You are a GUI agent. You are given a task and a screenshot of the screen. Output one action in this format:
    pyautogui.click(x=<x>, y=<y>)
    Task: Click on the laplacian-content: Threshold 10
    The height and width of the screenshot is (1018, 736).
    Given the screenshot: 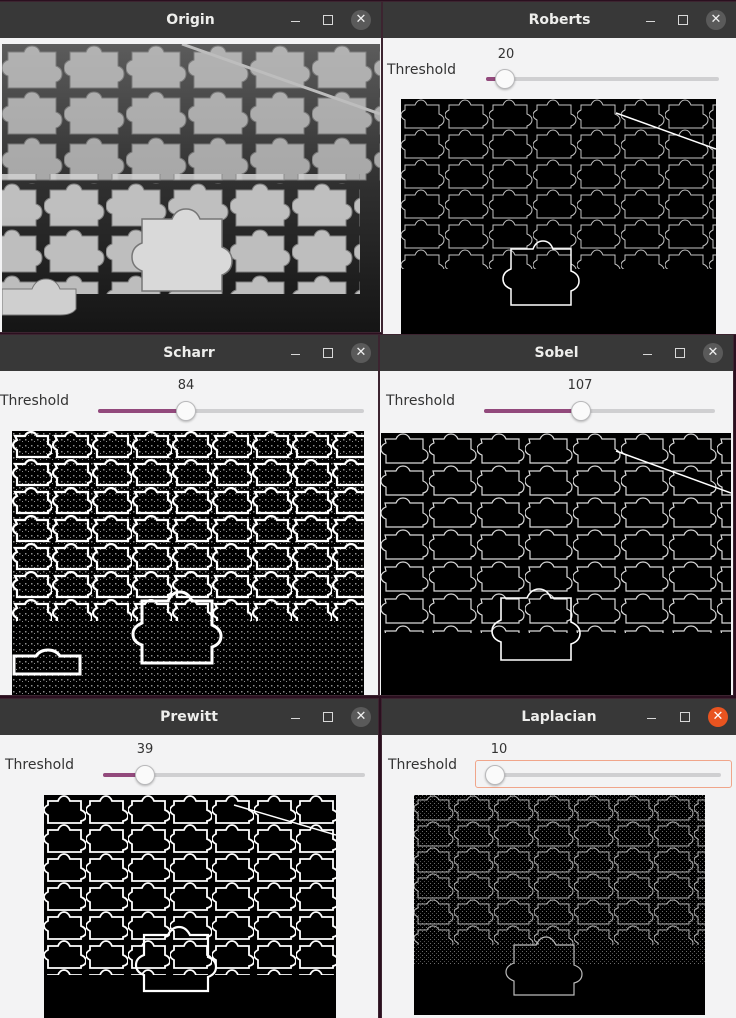 What is the action you would take?
    pyautogui.click(x=559, y=876)
    